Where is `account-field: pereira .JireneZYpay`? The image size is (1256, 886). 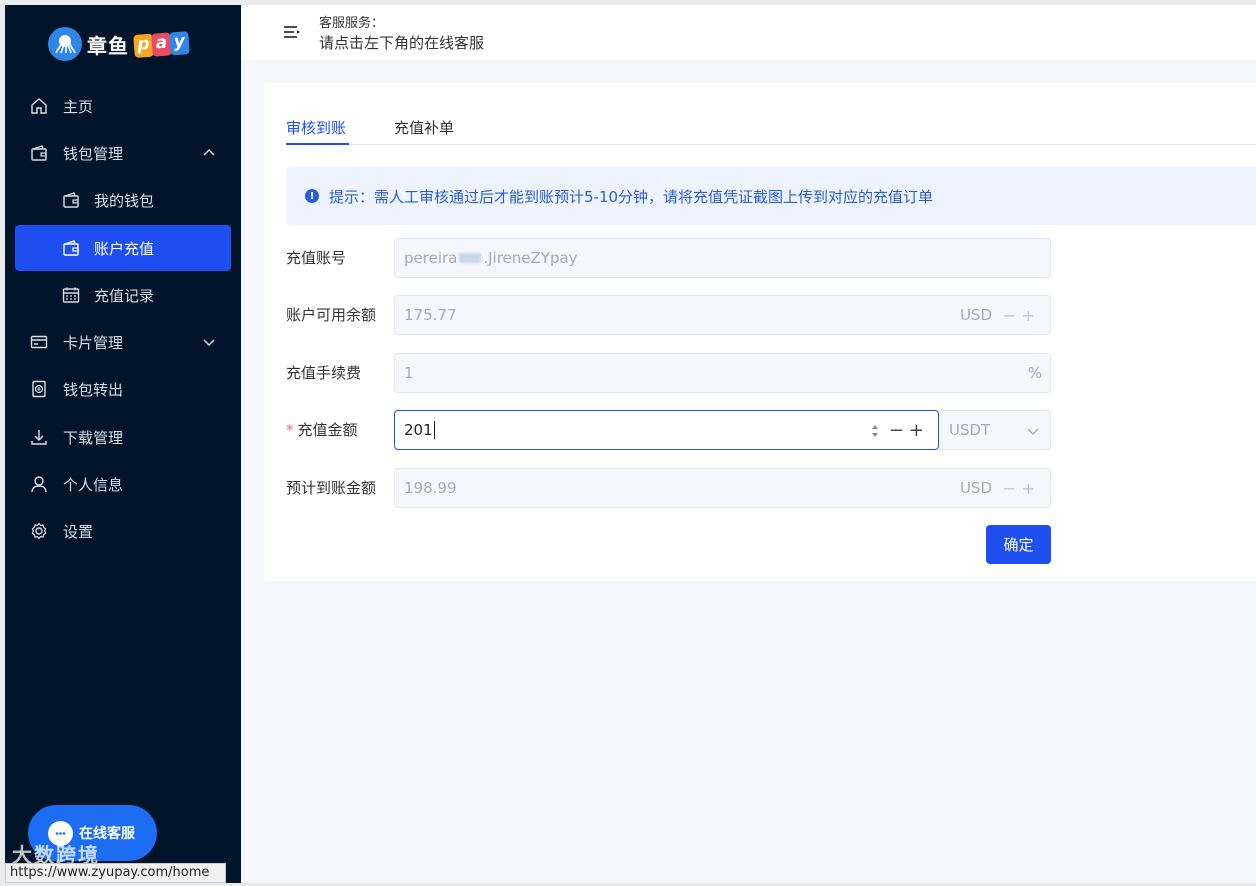
account-field: pereira .JireneZYpay is located at coordinates (722, 258).